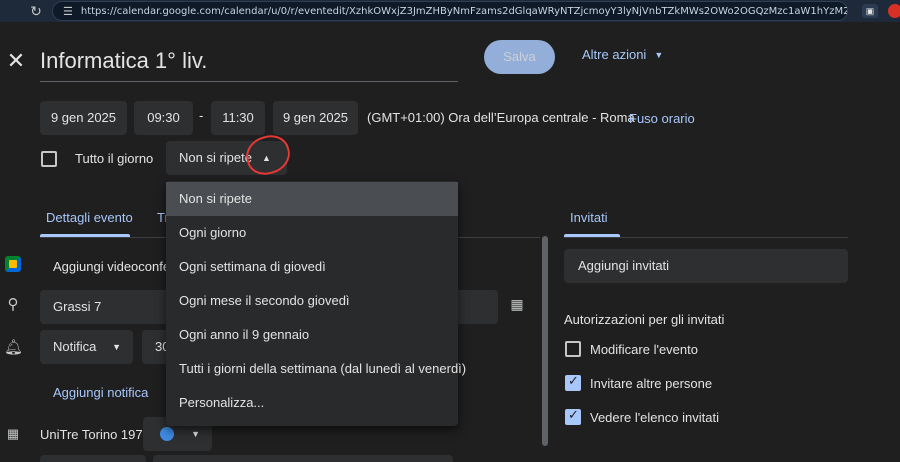  What do you see at coordinates (312, 233) in the screenshot?
I see `repeat-option-daily: Ogni giorno` at bounding box center [312, 233].